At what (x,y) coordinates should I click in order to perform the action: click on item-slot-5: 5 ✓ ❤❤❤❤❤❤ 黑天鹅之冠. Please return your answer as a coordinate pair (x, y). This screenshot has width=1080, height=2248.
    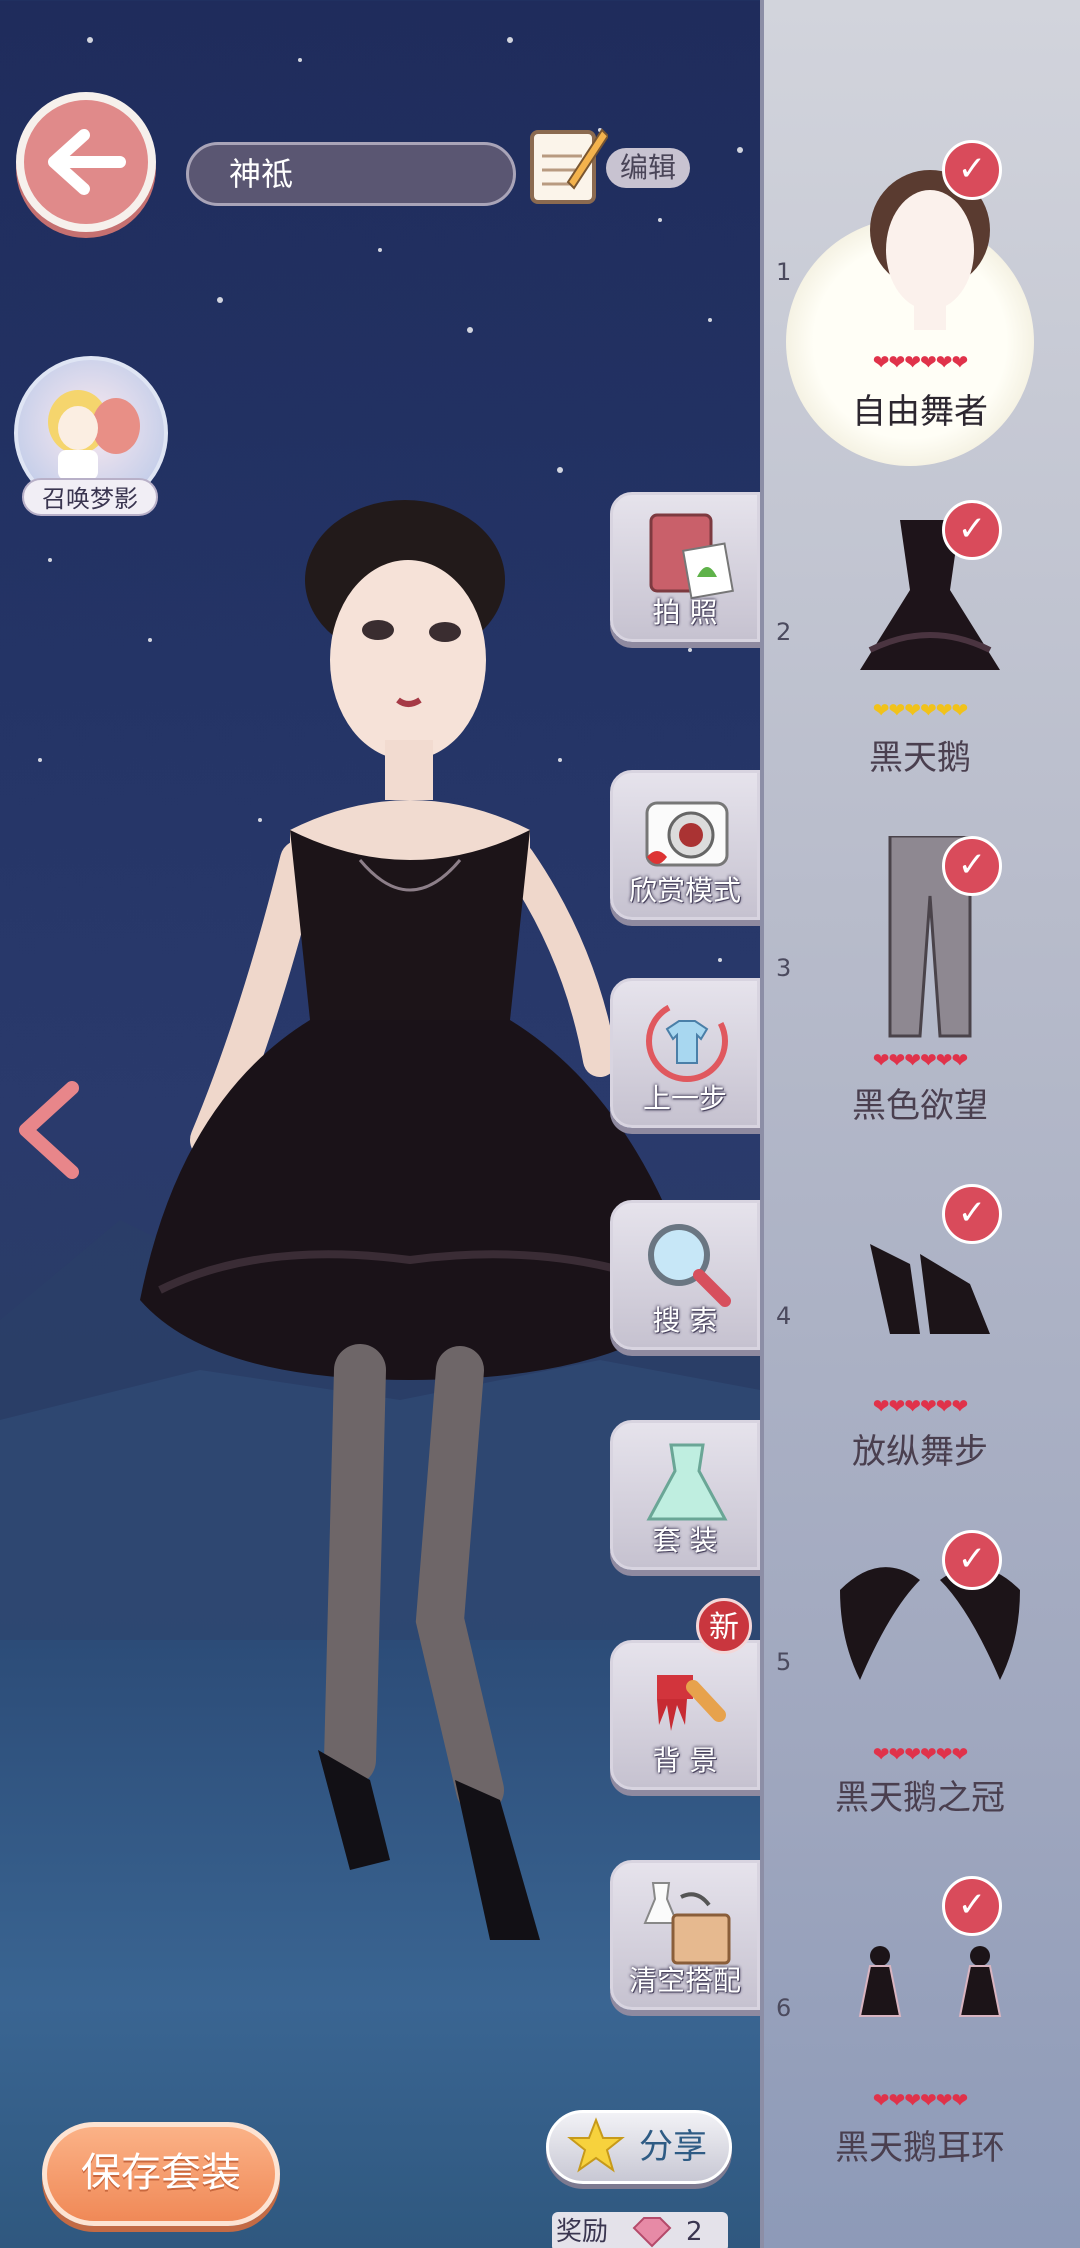
    Looking at the image, I should click on (920, 1700).